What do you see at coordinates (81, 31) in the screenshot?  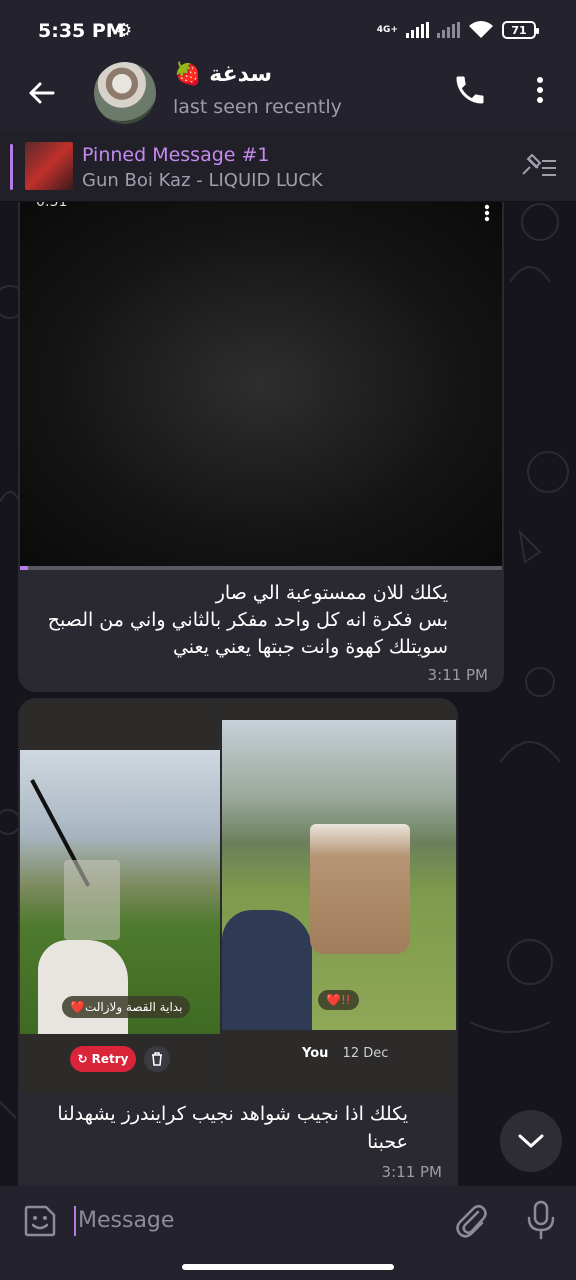 I see `status-time: 5:35 PM` at bounding box center [81, 31].